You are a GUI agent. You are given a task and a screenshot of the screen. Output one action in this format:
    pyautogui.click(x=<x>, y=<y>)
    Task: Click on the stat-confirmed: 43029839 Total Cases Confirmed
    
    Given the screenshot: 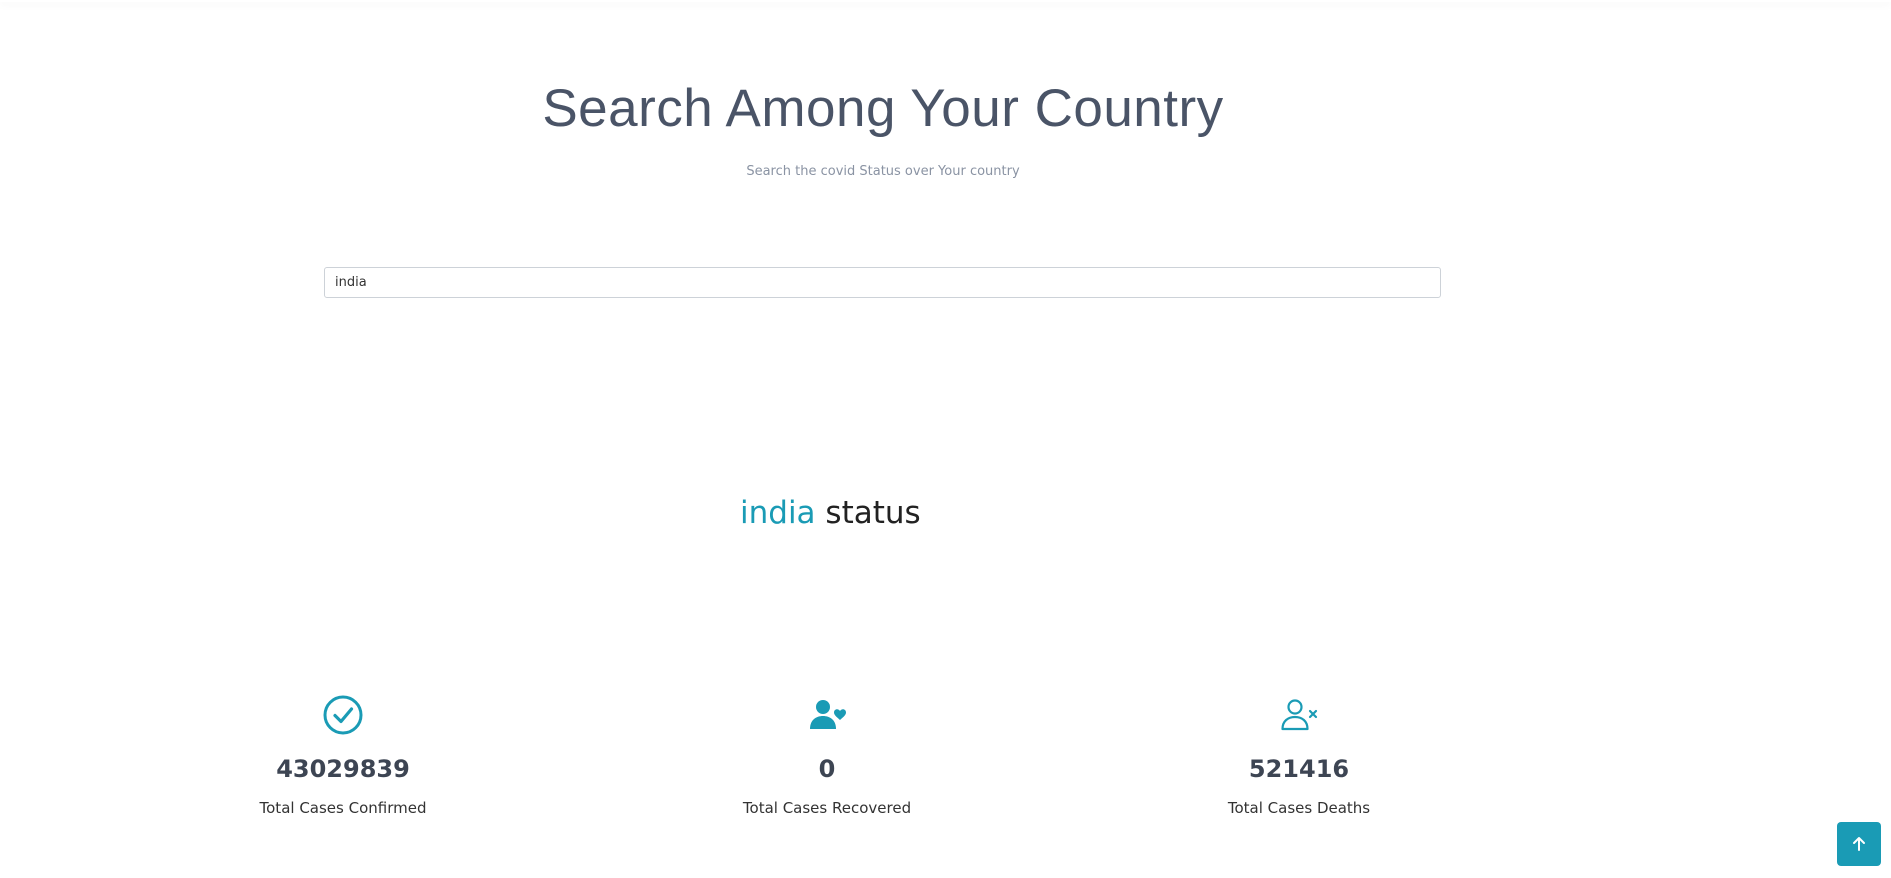 What is the action you would take?
    pyautogui.click(x=343, y=755)
    